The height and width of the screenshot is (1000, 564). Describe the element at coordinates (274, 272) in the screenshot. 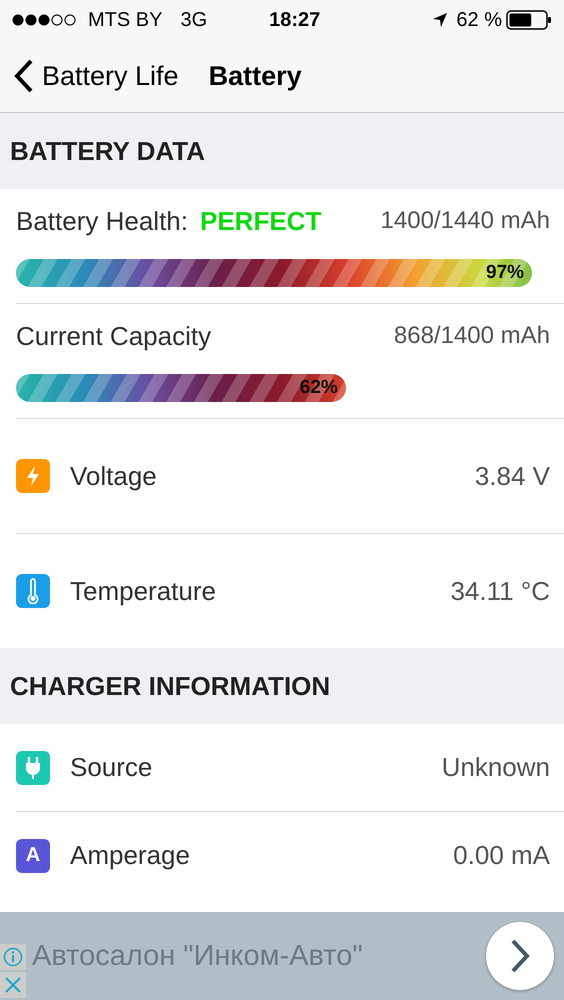

I see `progress-fill: 97%` at that location.